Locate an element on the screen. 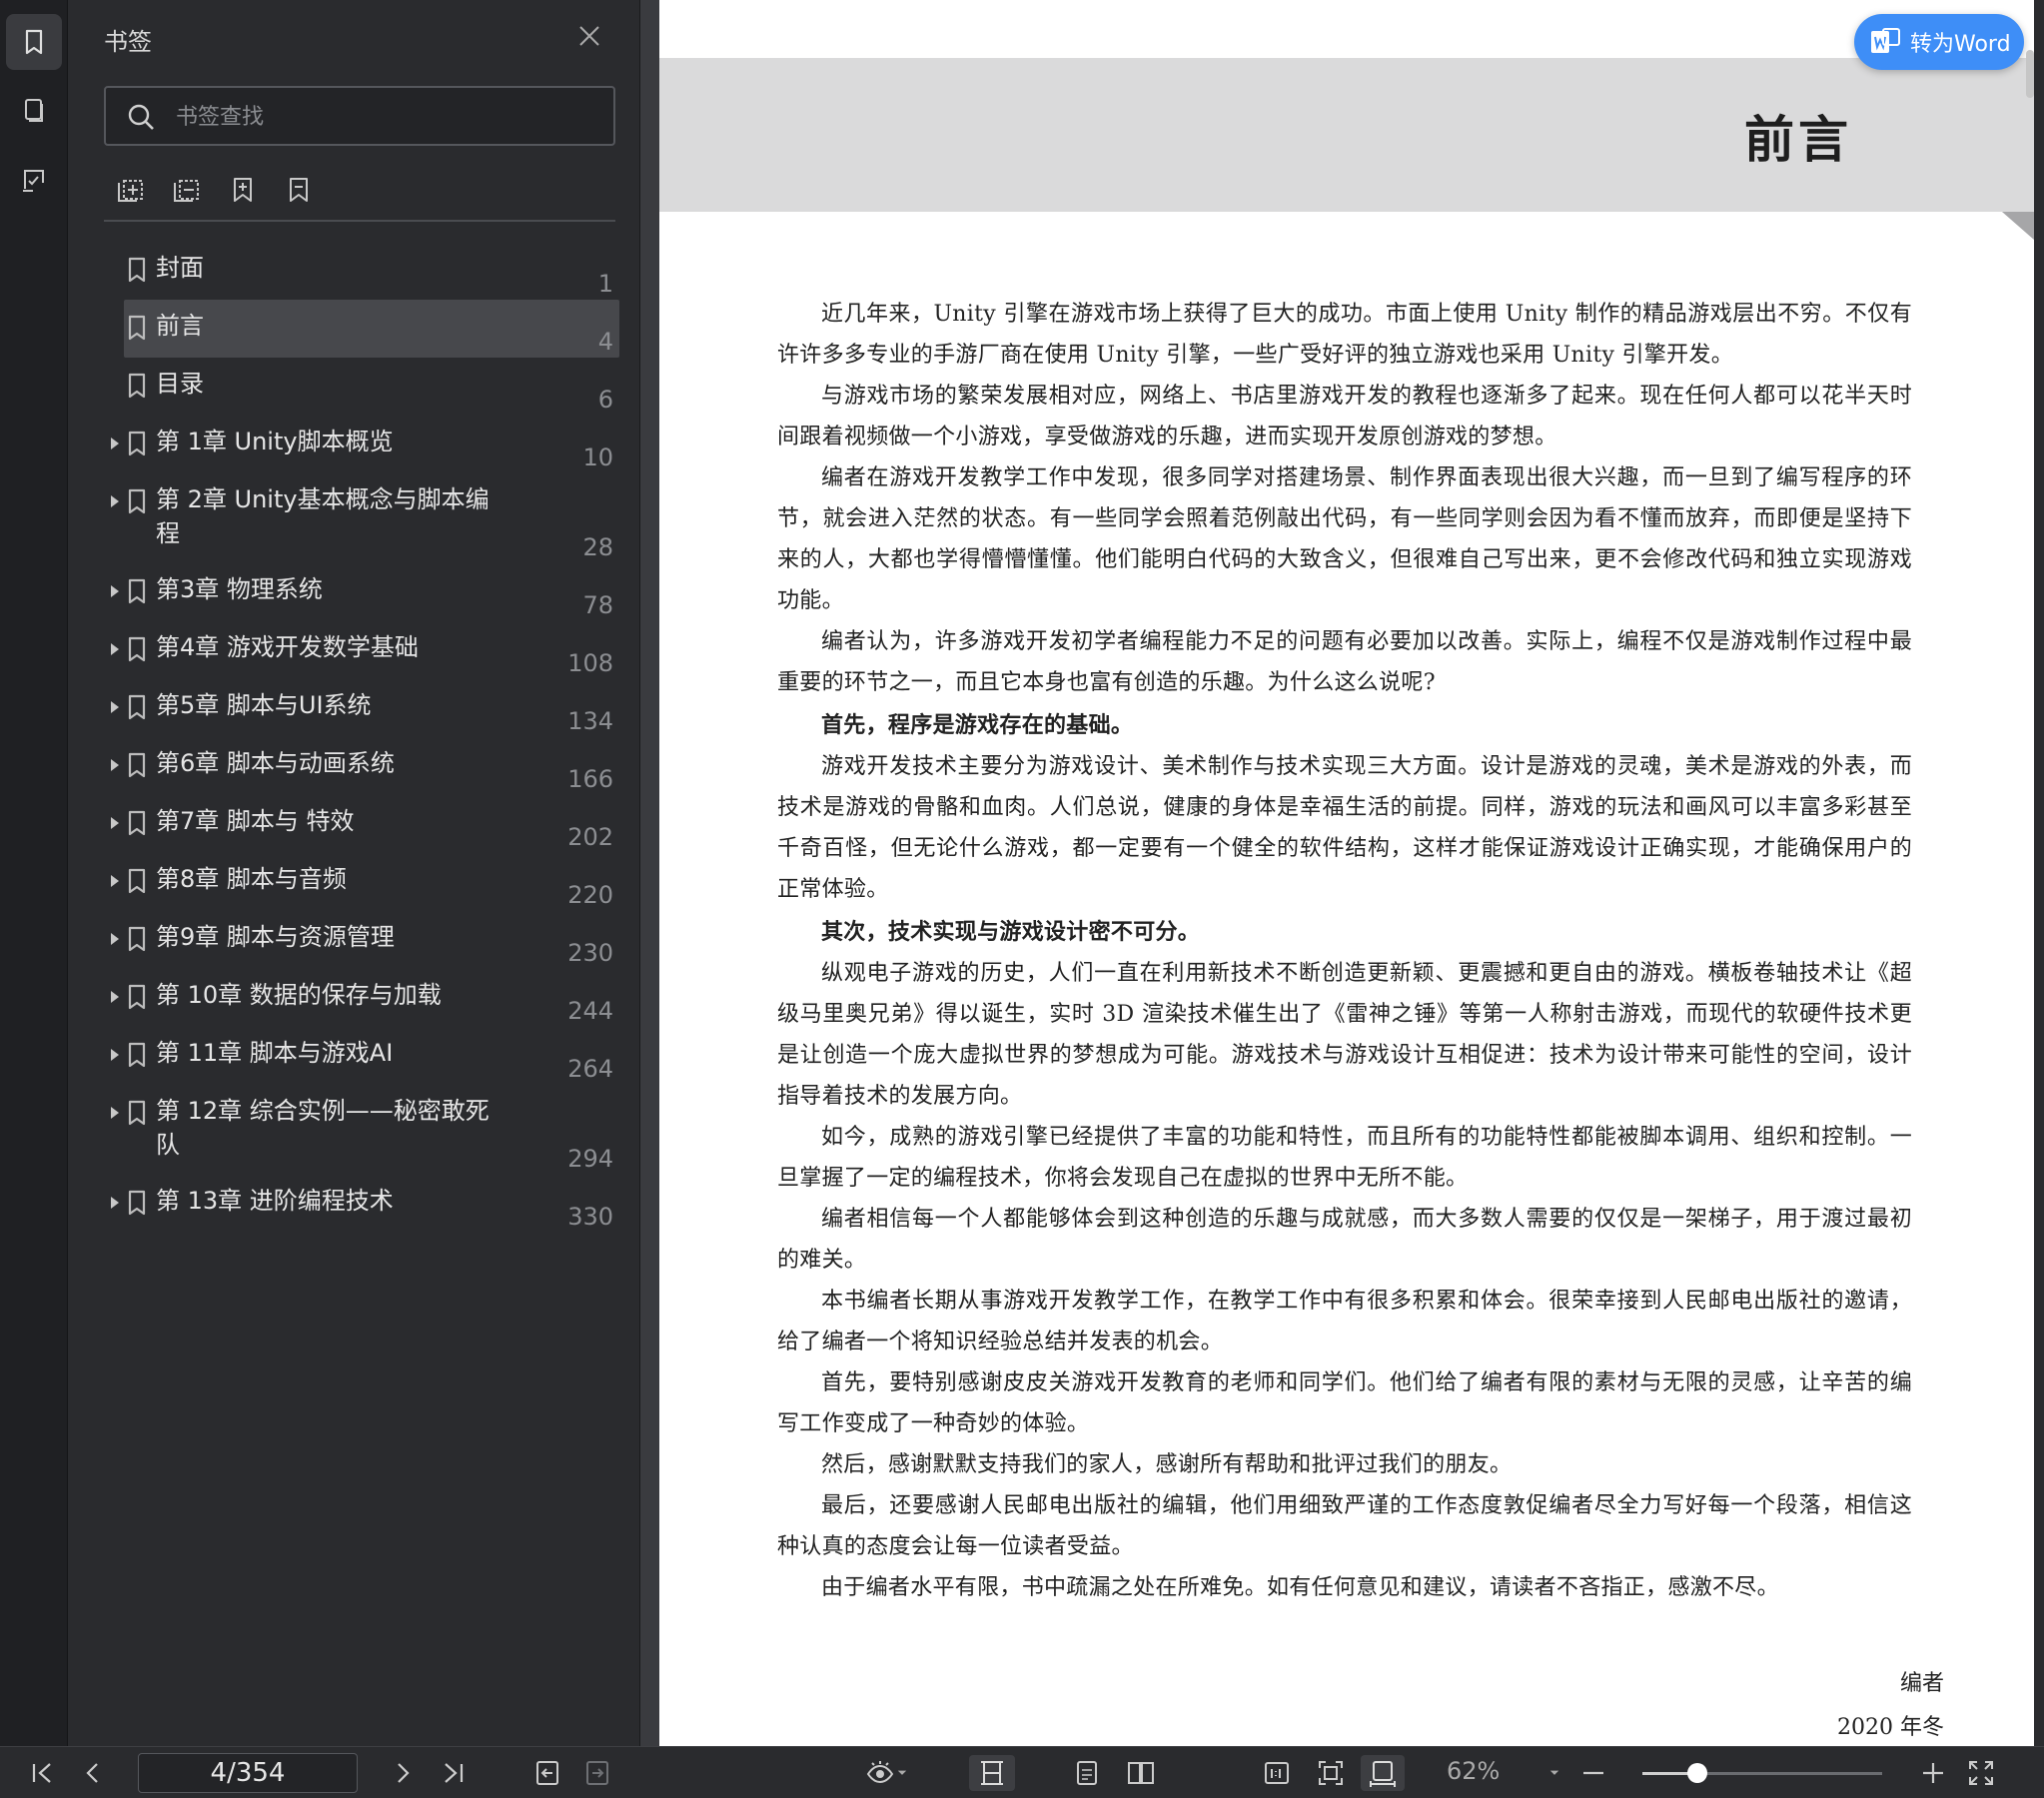  fullscreen-button is located at coordinates (1981, 1773).